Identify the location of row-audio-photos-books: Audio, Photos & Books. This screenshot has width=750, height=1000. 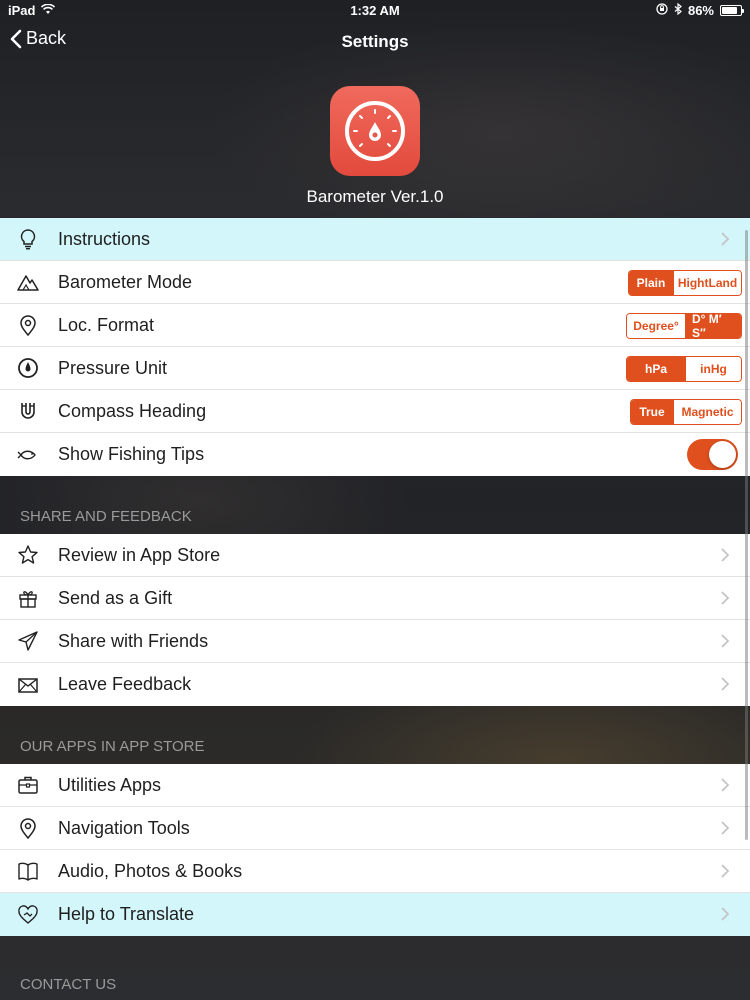
(375, 871).